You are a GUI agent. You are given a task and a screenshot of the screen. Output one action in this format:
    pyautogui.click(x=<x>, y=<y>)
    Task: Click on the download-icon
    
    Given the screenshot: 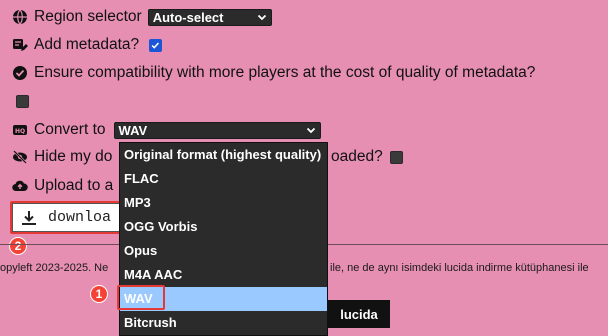 What is the action you would take?
    pyautogui.click(x=29, y=217)
    